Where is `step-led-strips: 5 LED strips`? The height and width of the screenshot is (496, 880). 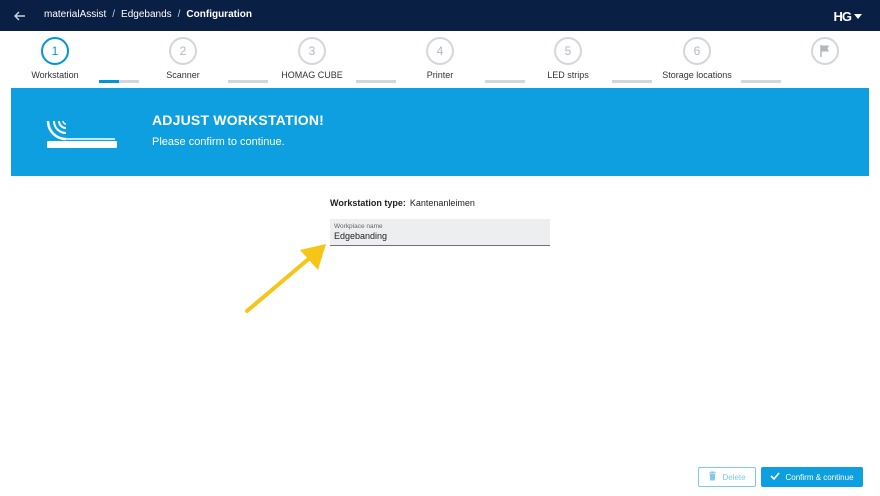 step-led-strips: 5 LED strips is located at coordinates (568, 58).